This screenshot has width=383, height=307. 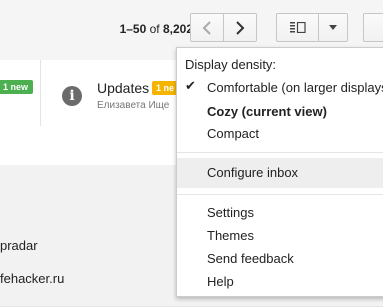 I want to click on new-badge: 1 ne, so click(x=165, y=88).